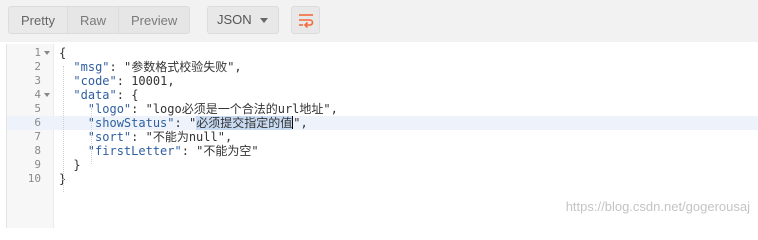 The image size is (758, 240). I want to click on code-line: 2 "msg": "参数格式校验失败",, so click(382, 67).